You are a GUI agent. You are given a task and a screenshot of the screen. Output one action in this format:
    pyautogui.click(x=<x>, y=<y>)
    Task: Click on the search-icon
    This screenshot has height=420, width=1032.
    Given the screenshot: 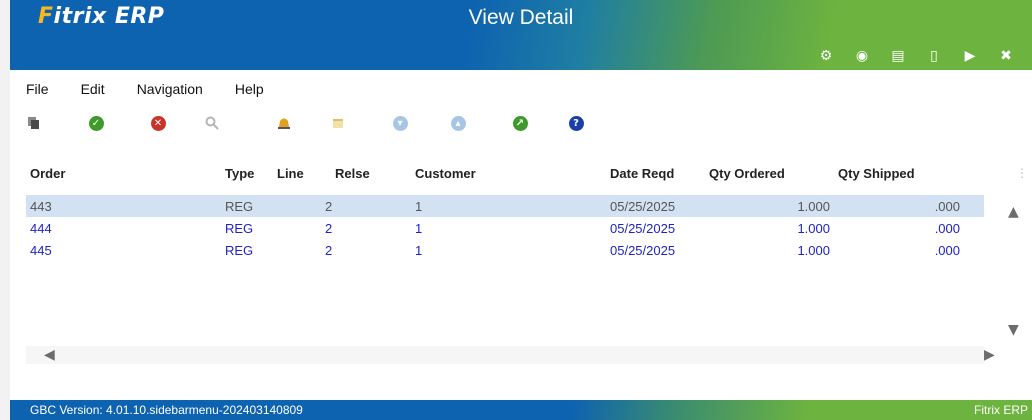 What is the action you would take?
    pyautogui.click(x=212, y=123)
    